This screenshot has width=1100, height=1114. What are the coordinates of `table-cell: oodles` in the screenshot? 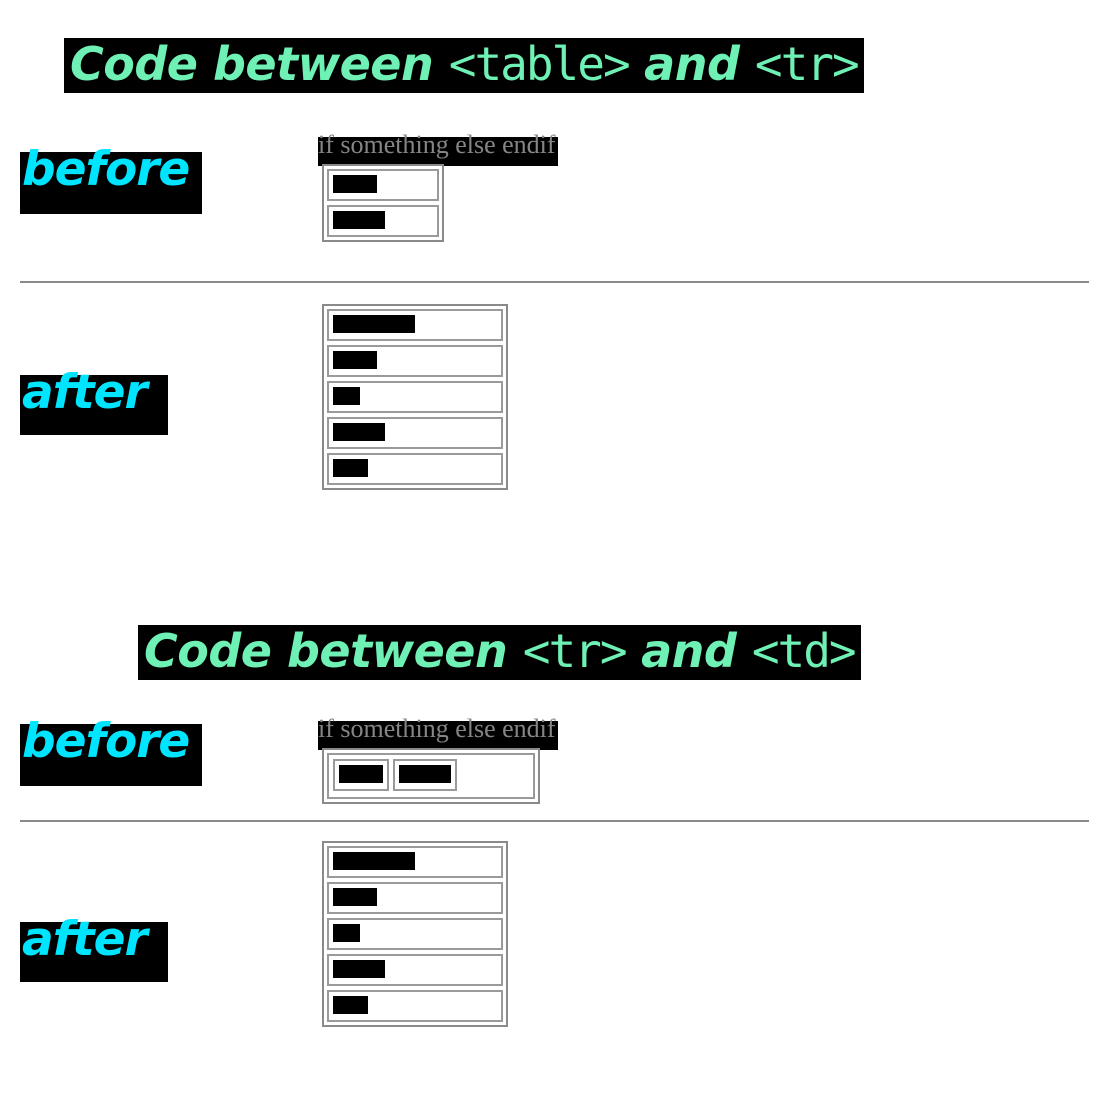 It's located at (361, 775).